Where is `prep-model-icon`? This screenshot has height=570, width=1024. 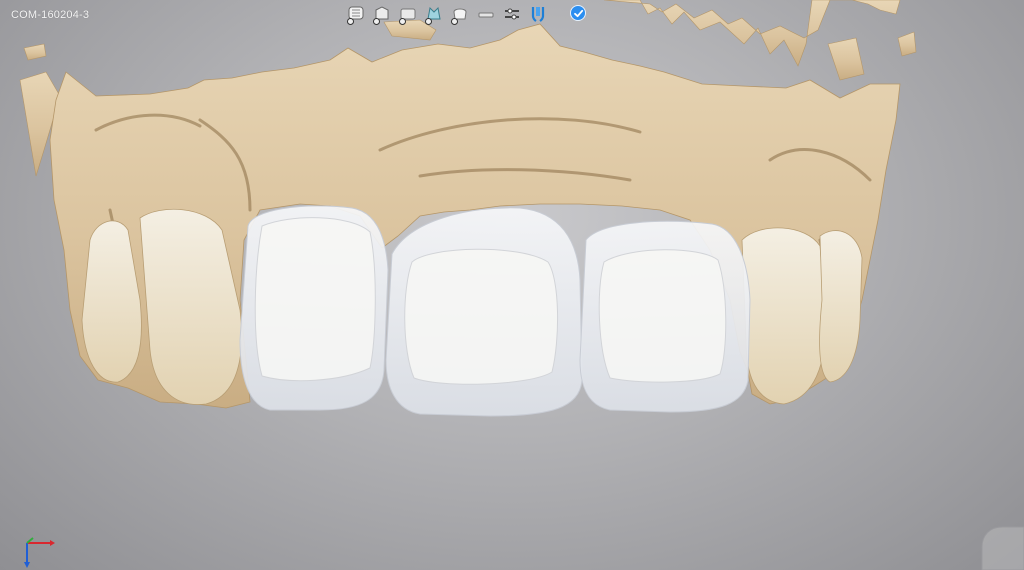 prep-model-icon is located at coordinates (382, 14).